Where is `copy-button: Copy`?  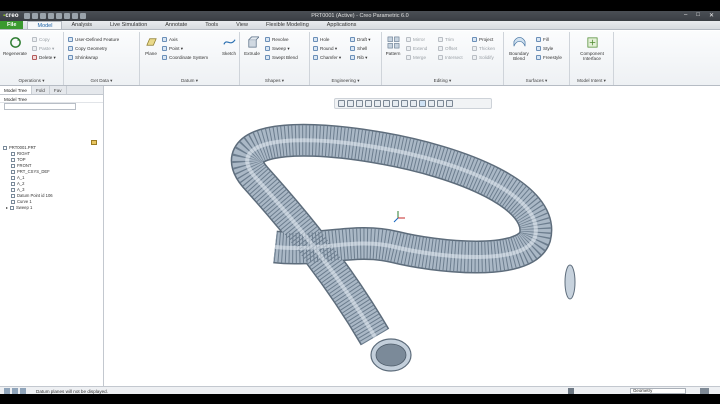
copy-button: Copy is located at coordinates (41, 39).